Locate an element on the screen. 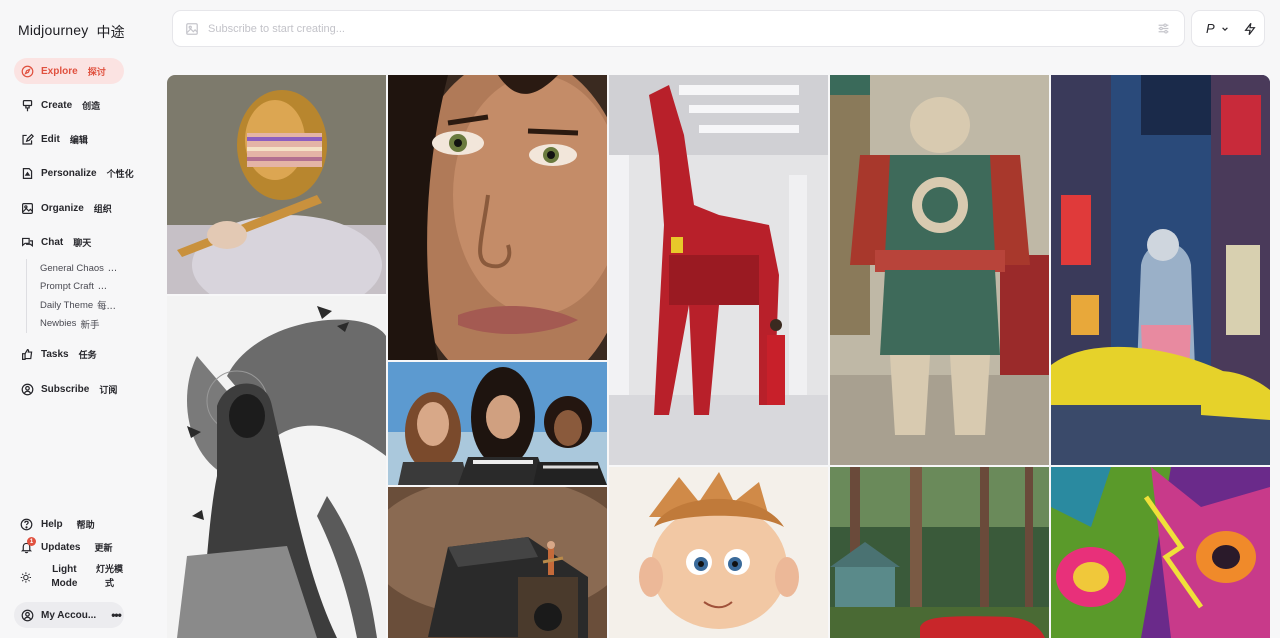  sidebar-item-label-cn: 任务 is located at coordinates (87, 355).